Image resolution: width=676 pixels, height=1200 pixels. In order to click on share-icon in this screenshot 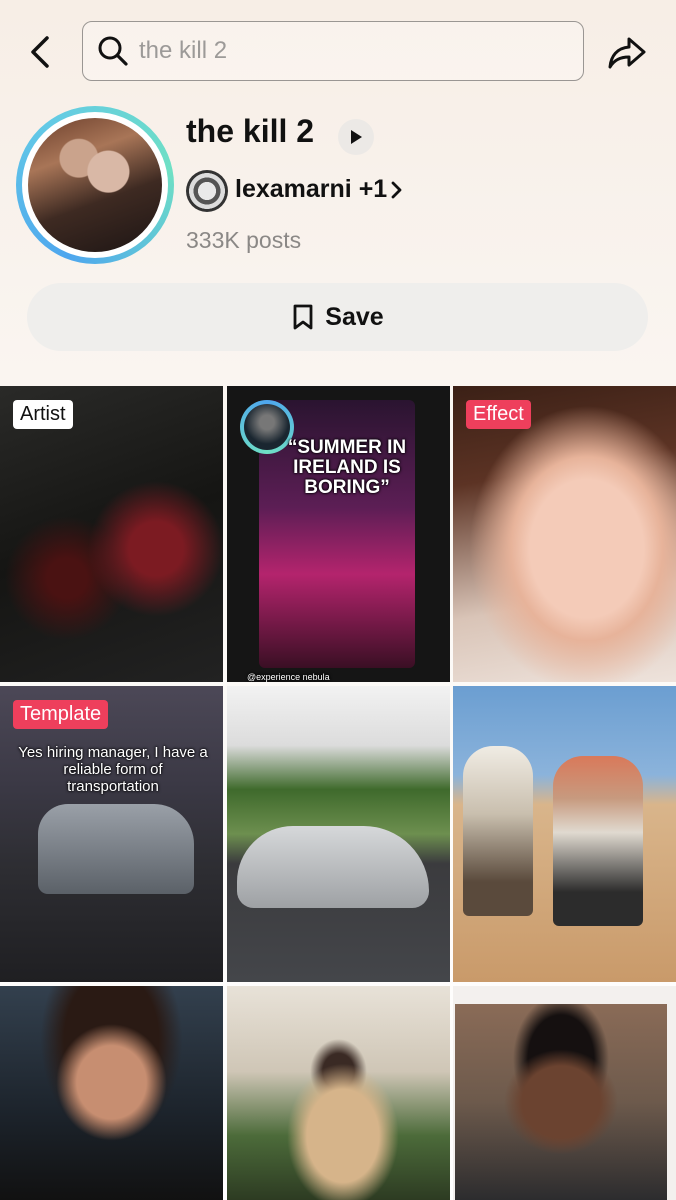, I will do `click(627, 53)`.